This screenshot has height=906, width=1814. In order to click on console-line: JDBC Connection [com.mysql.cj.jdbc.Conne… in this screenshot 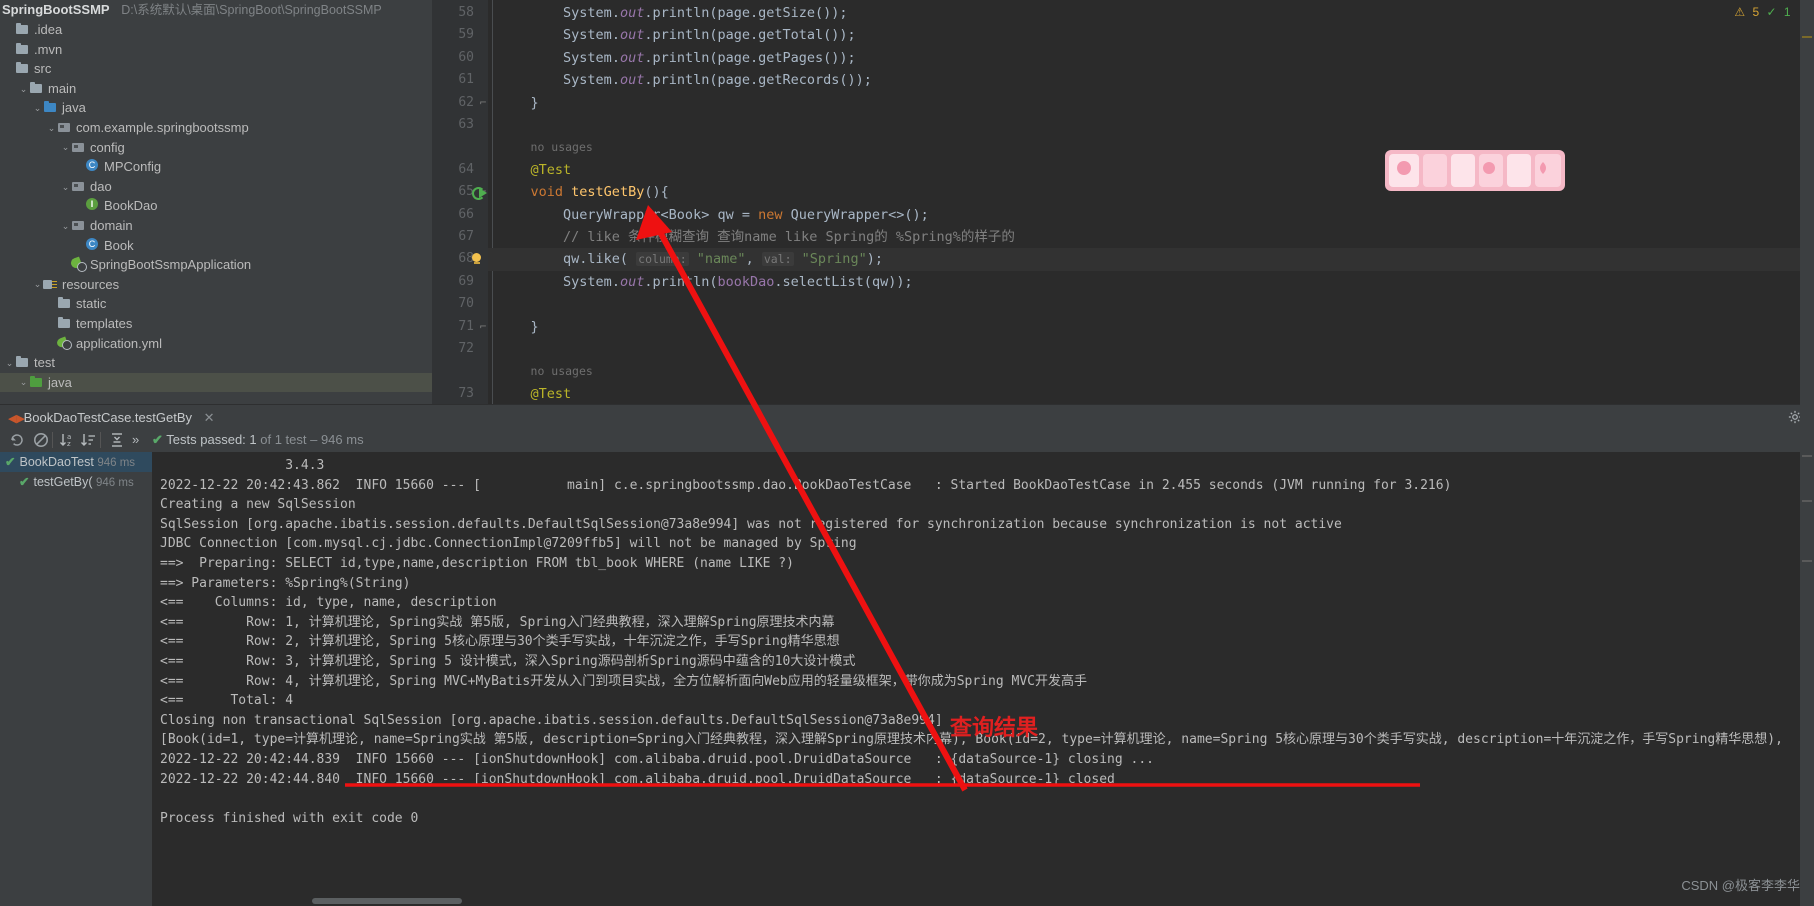, I will do `click(508, 544)`.